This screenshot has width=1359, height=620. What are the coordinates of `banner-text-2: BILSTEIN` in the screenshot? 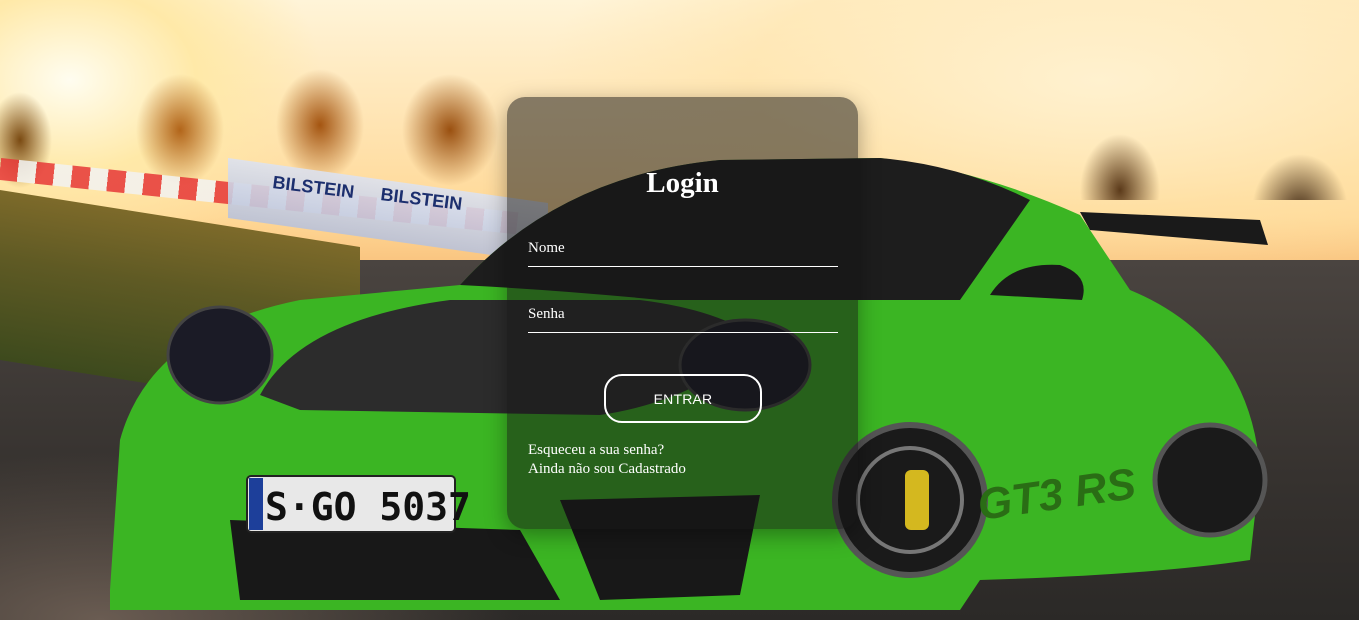 It's located at (422, 199).